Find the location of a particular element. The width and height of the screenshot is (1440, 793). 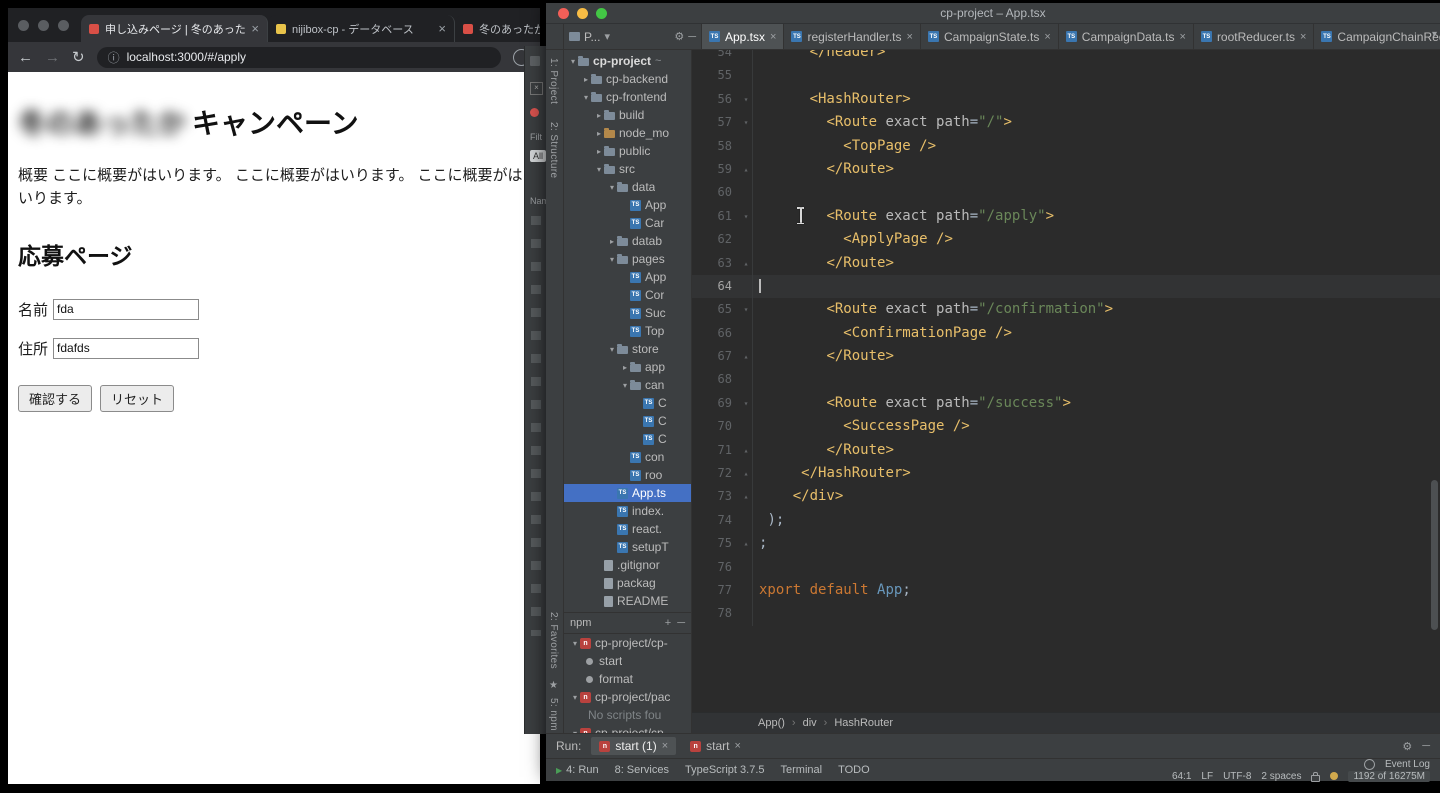

editor-tab: TS registerHandler.ts × is located at coordinates (852, 36).